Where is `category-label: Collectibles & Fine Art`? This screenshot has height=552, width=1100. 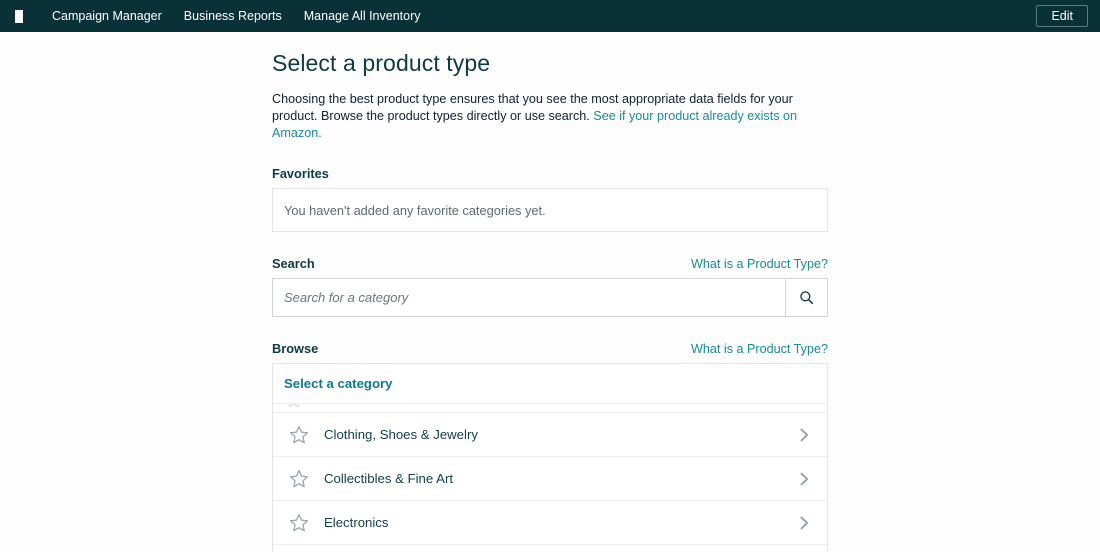 category-label: Collectibles & Fine Art is located at coordinates (388, 478).